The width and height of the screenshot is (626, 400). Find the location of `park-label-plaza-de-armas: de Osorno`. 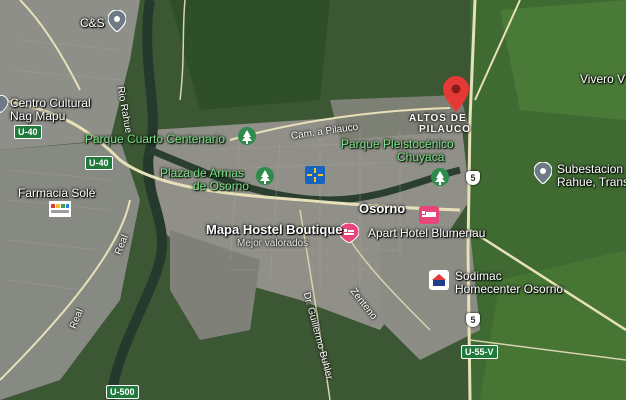

park-label-plaza-de-armas: de Osorno is located at coordinates (221, 186).